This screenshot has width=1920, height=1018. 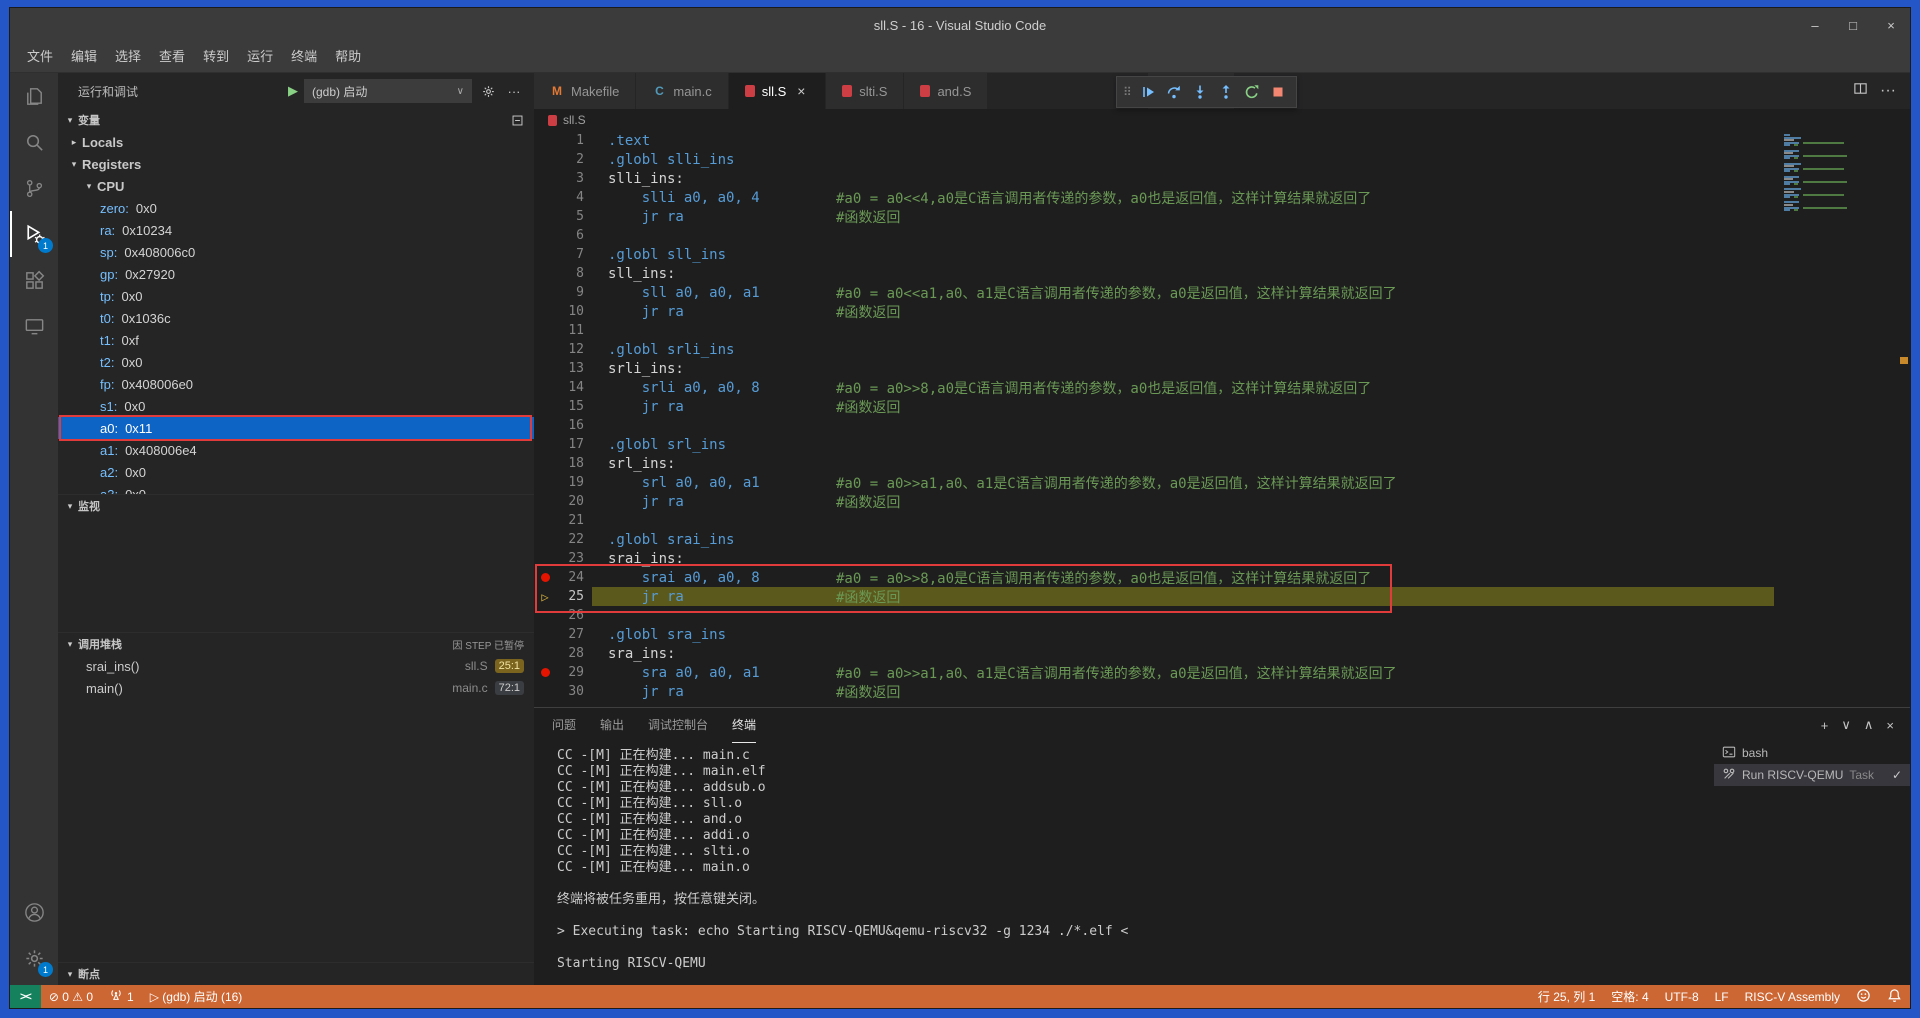 What do you see at coordinates (1860, 91) in the screenshot?
I see `split-editor-icon` at bounding box center [1860, 91].